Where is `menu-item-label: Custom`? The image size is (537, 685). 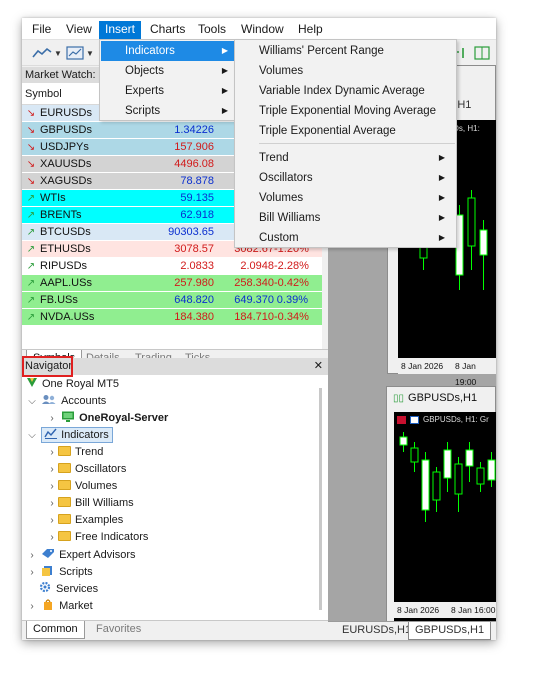 menu-item-label: Custom is located at coordinates (279, 238).